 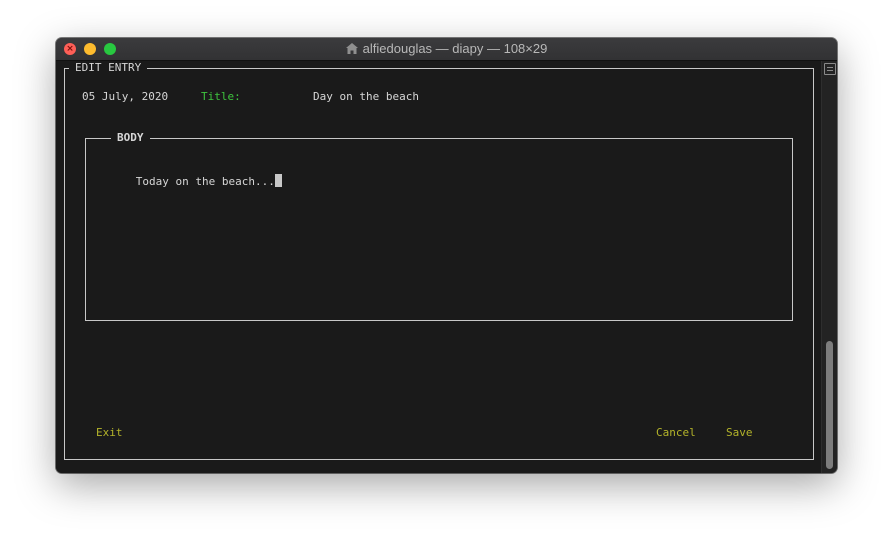 I want to click on title-bar: × alfiedouglas — diapy — 108×29, so click(x=446, y=49).